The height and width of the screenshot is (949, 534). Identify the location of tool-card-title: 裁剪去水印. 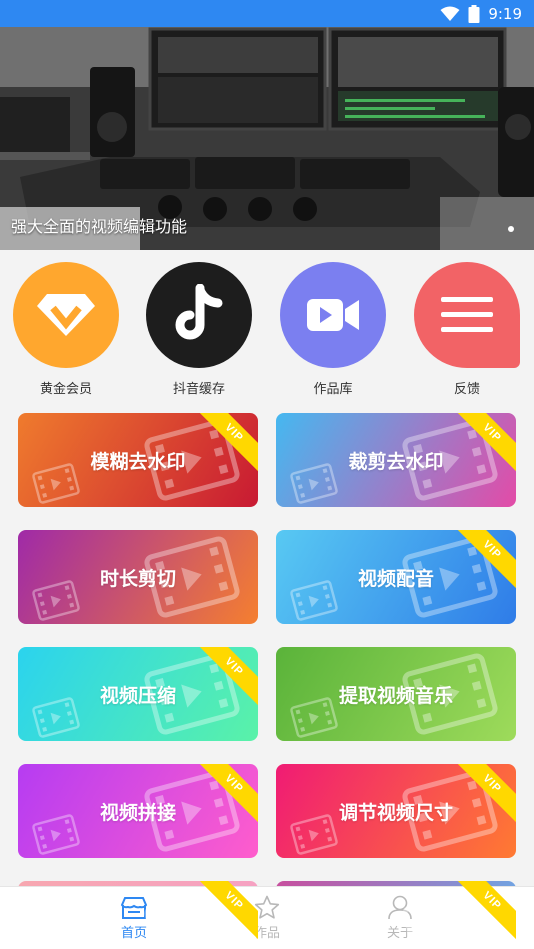
(396, 462).